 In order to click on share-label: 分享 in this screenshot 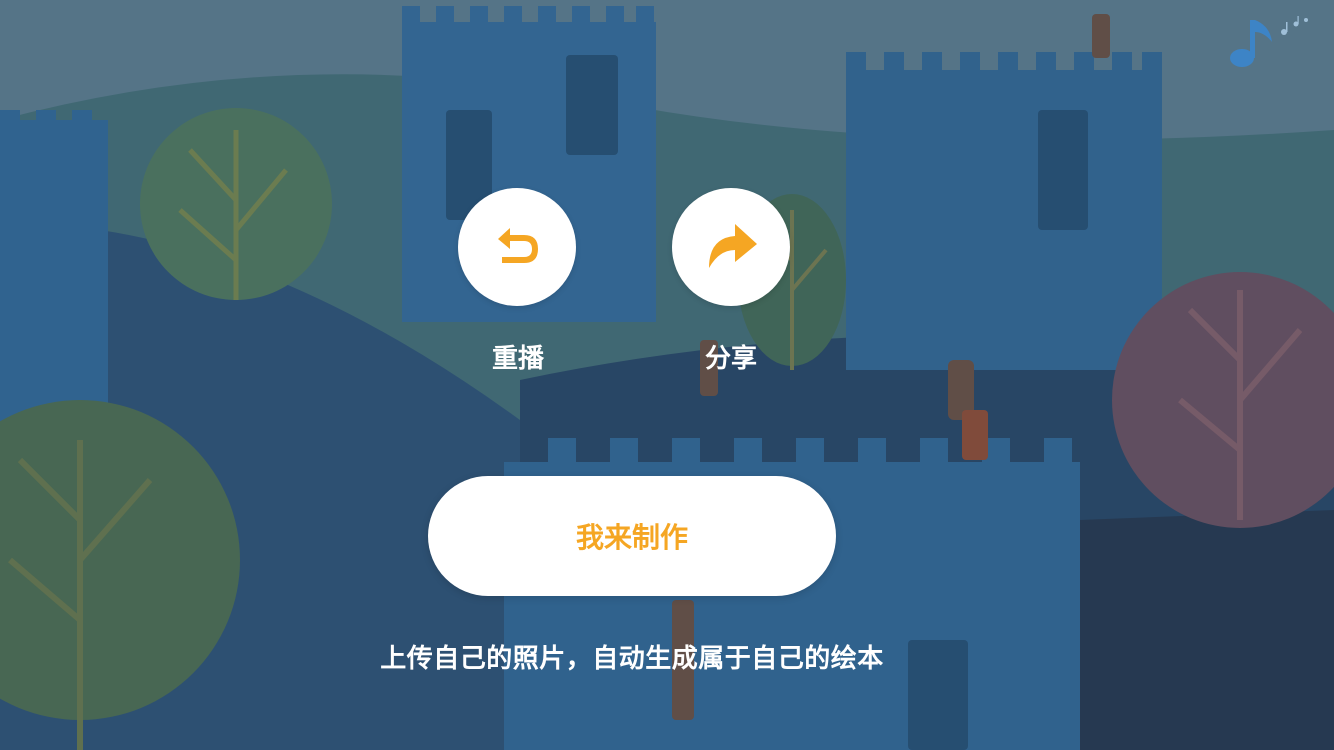, I will do `click(730, 359)`.